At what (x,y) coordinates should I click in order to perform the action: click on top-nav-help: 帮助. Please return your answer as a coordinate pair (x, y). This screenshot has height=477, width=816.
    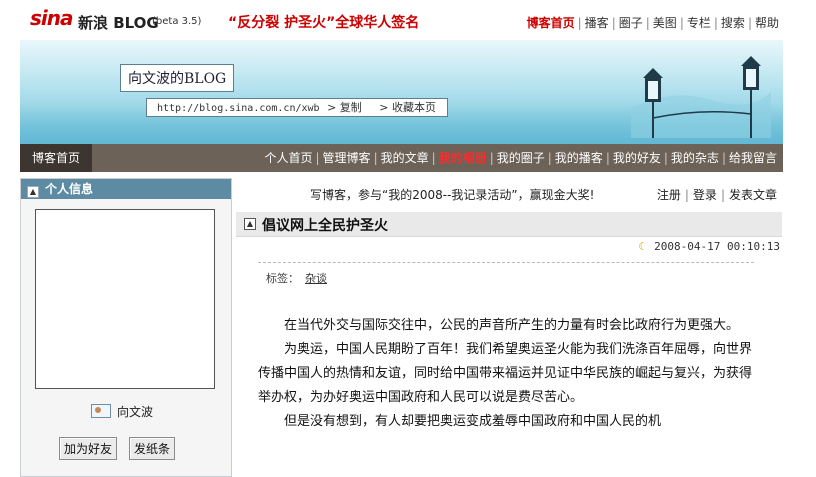
    Looking at the image, I should click on (767, 23).